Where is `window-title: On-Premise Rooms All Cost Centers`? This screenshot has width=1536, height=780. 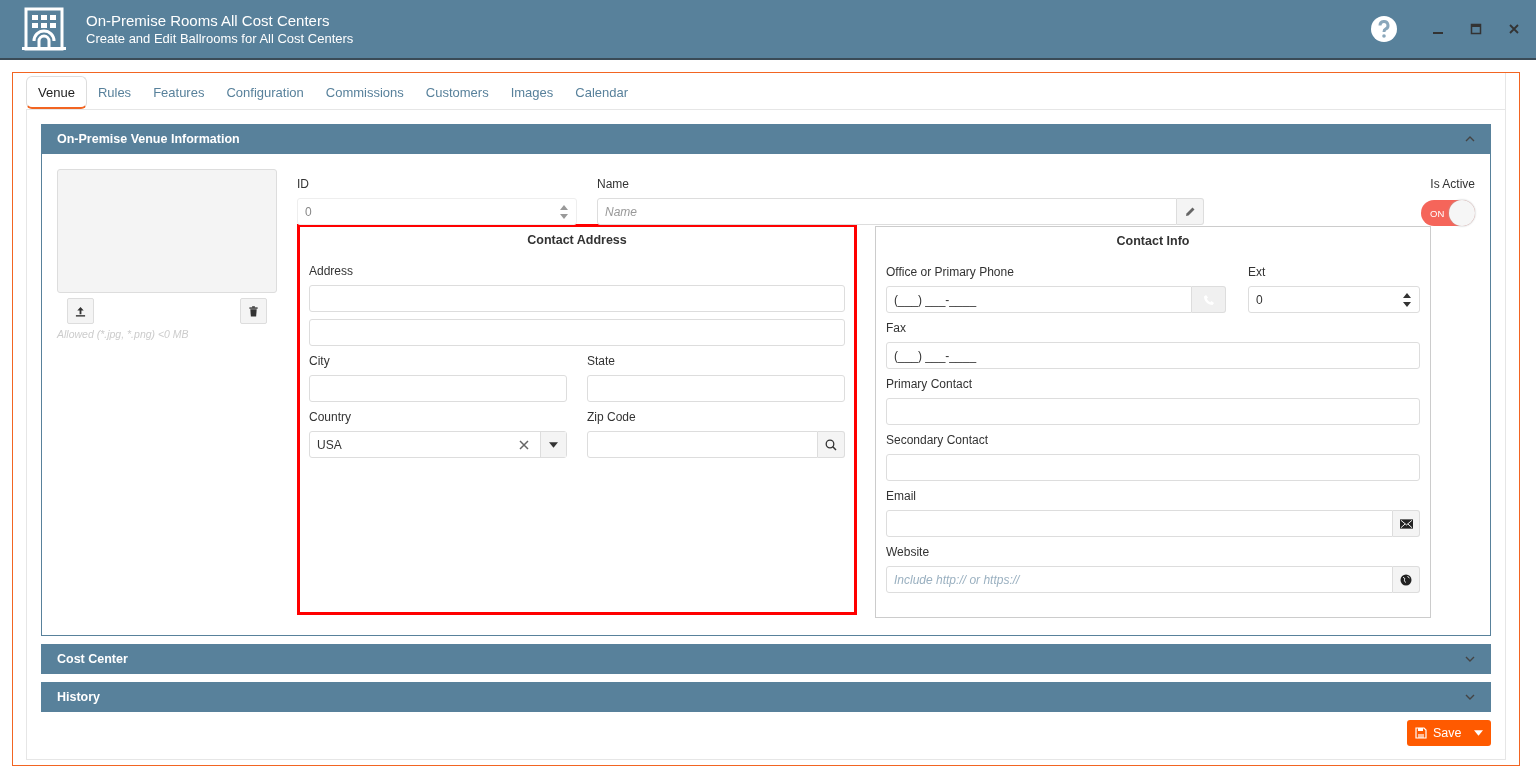 window-title: On-Premise Rooms All Cost Centers is located at coordinates (208, 20).